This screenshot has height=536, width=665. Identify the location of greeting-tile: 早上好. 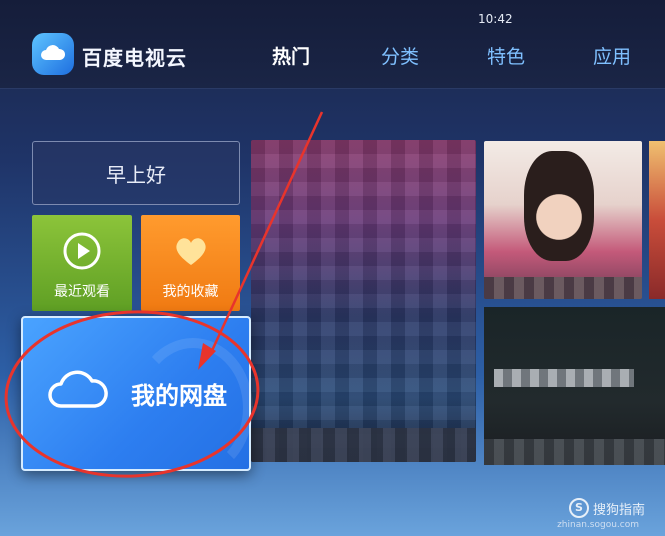
(136, 173).